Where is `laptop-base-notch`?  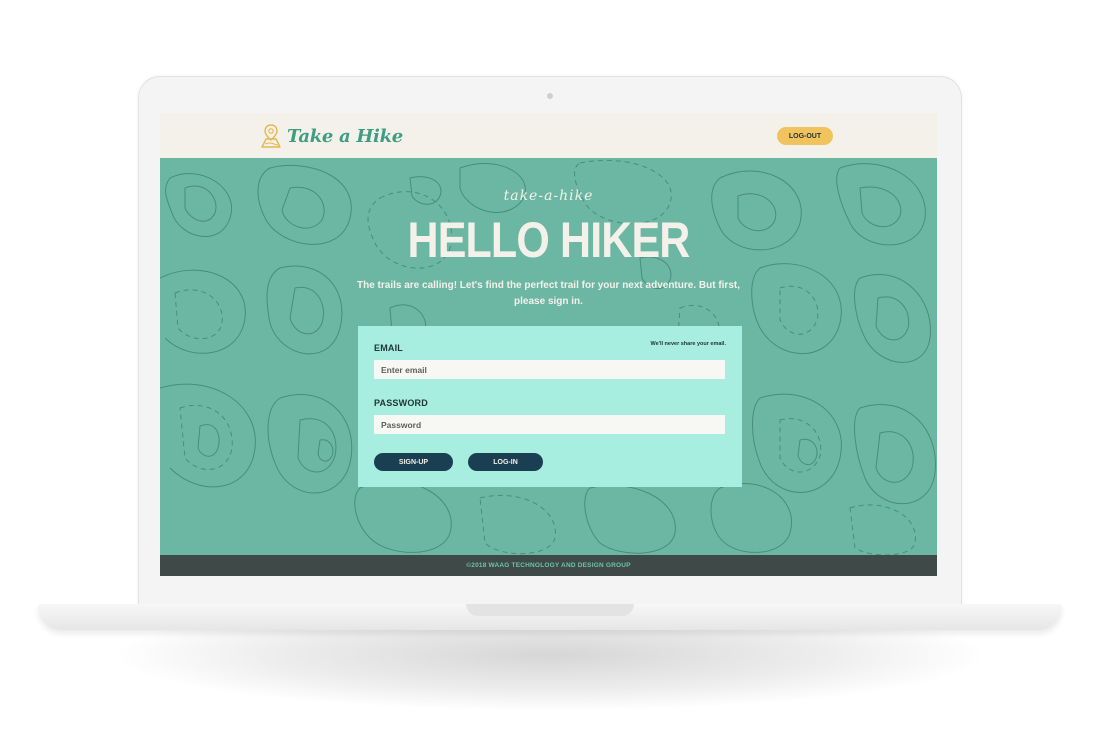 laptop-base-notch is located at coordinates (550, 610).